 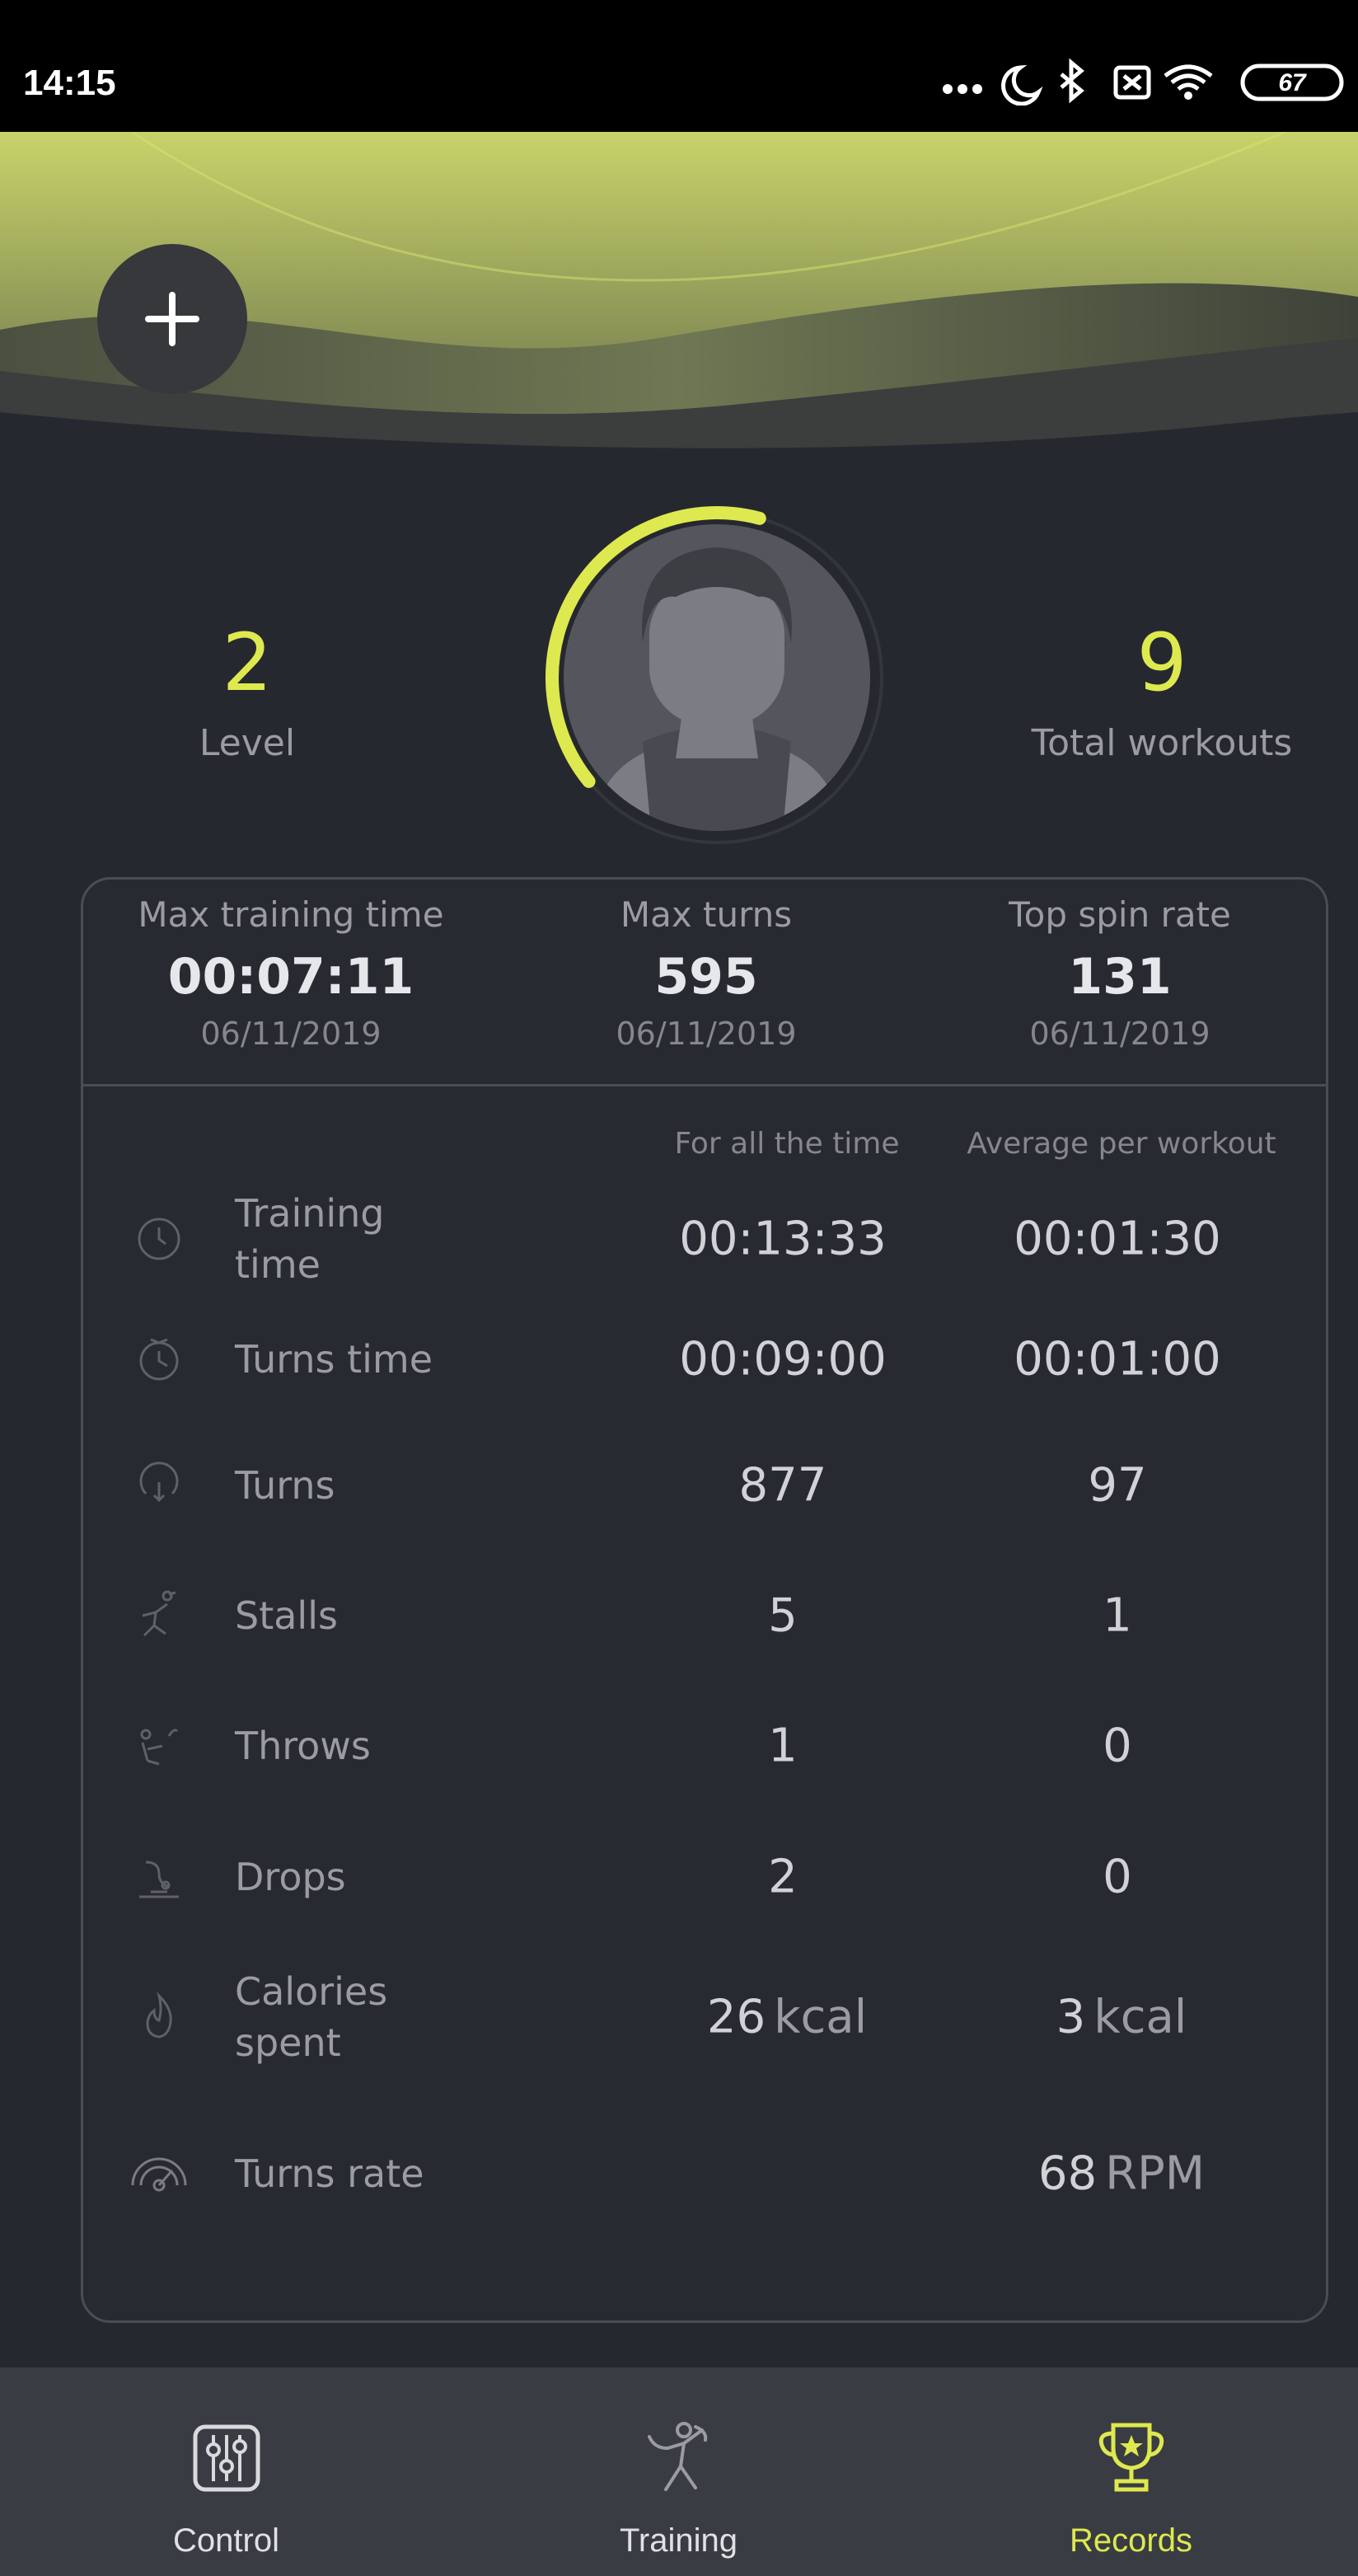 I want to click on value: 3, so click(x=1071, y=2017).